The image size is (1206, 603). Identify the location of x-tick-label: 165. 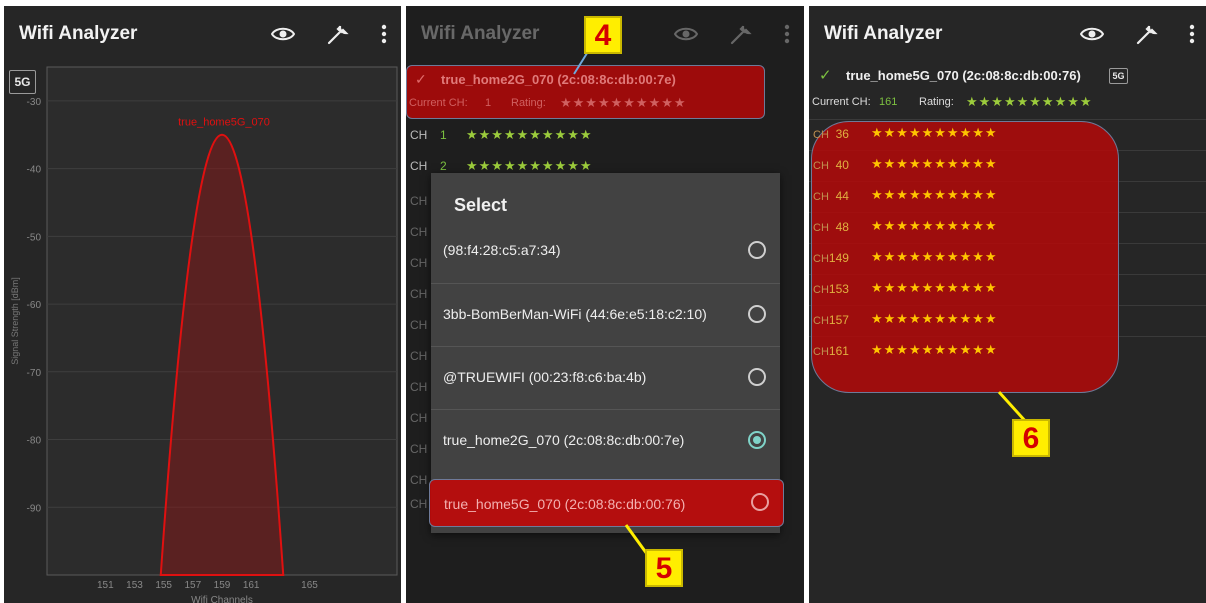
(309, 585).